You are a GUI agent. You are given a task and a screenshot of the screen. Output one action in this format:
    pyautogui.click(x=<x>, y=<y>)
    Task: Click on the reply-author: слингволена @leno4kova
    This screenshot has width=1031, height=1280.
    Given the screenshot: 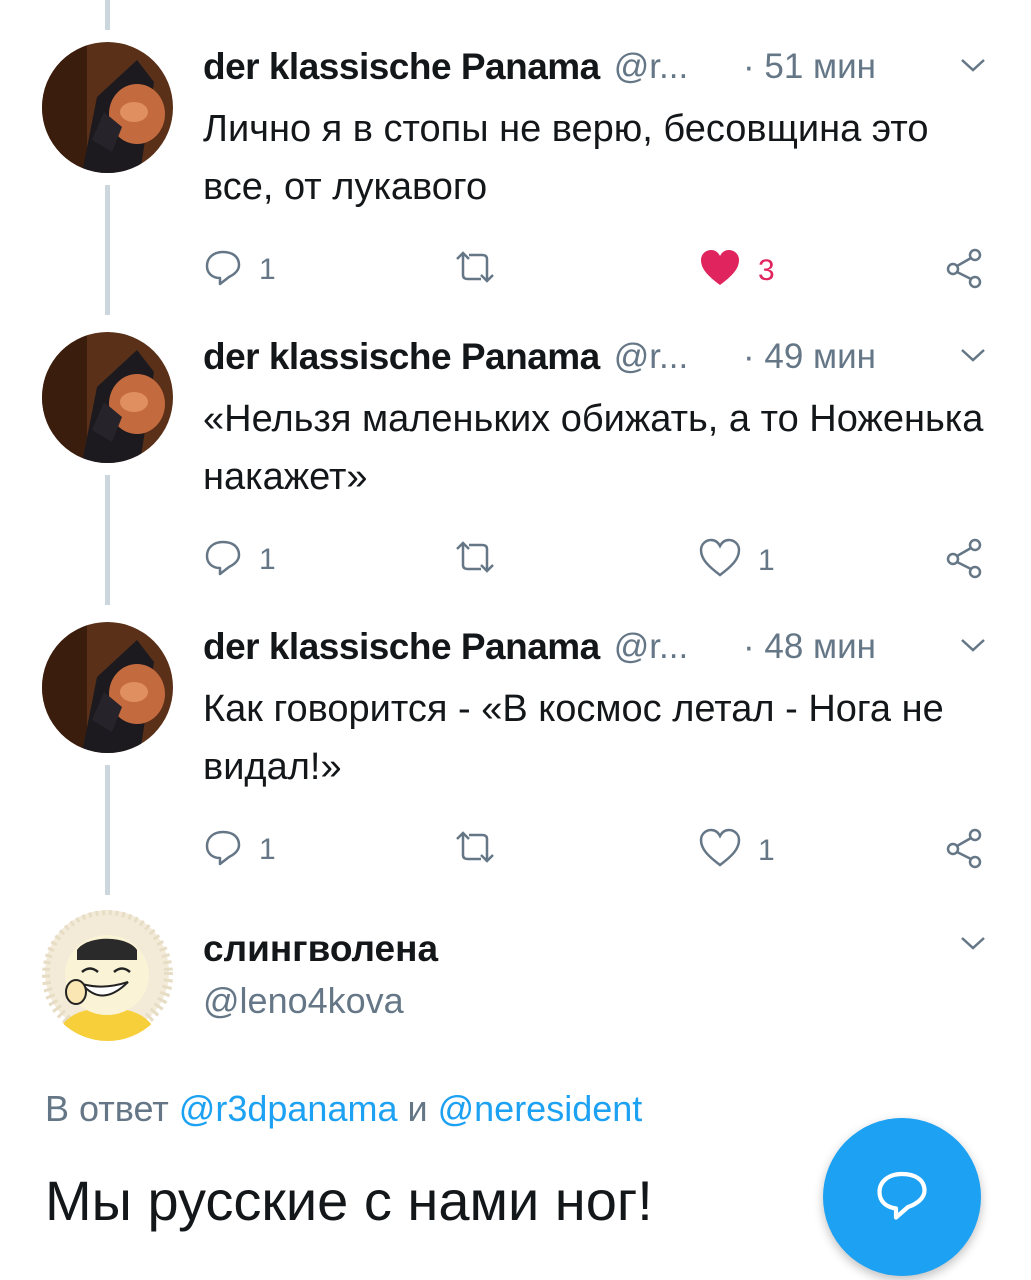 What is the action you would take?
    pyautogui.click(x=515, y=980)
    